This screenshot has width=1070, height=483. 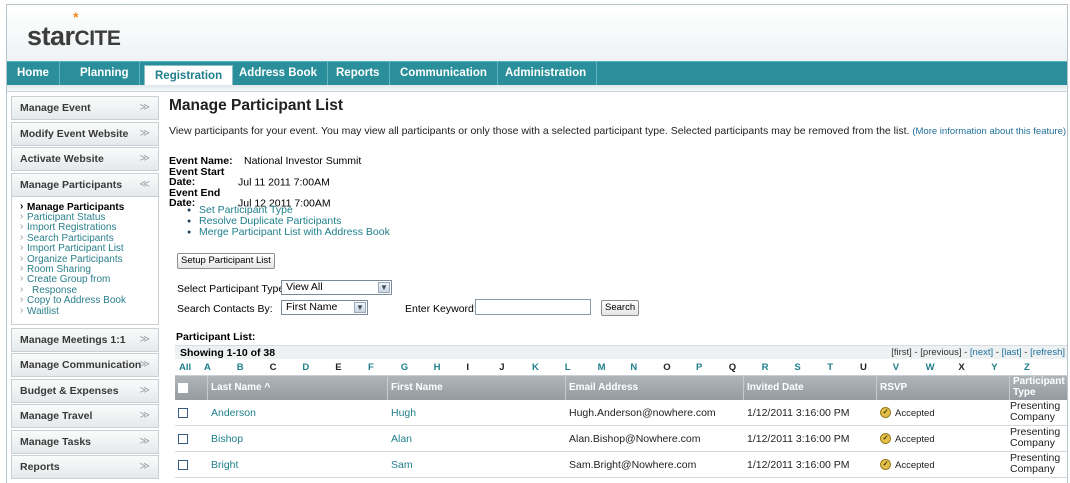 What do you see at coordinates (336, 287) in the screenshot?
I see `participant-type-select: View All ▼` at bounding box center [336, 287].